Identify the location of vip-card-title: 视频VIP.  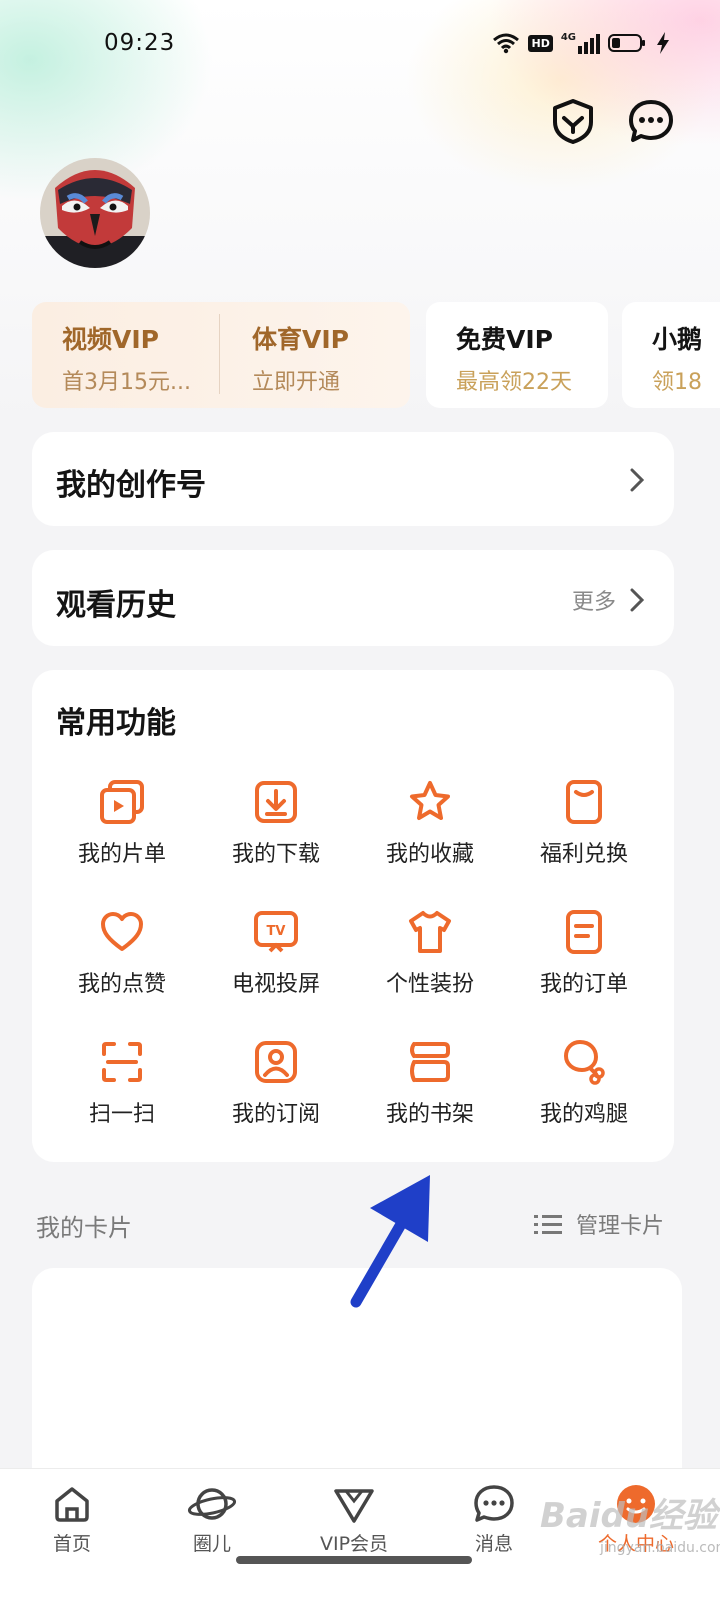
(110, 339).